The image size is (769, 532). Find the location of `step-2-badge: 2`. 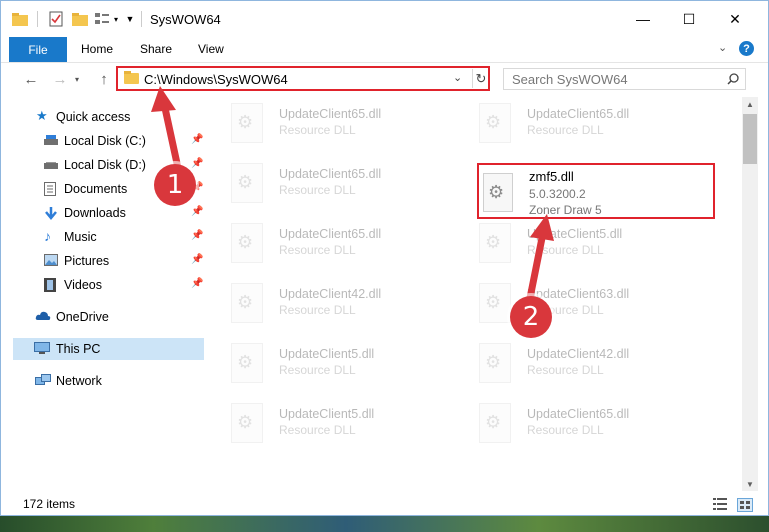

step-2-badge: 2 is located at coordinates (531, 317).